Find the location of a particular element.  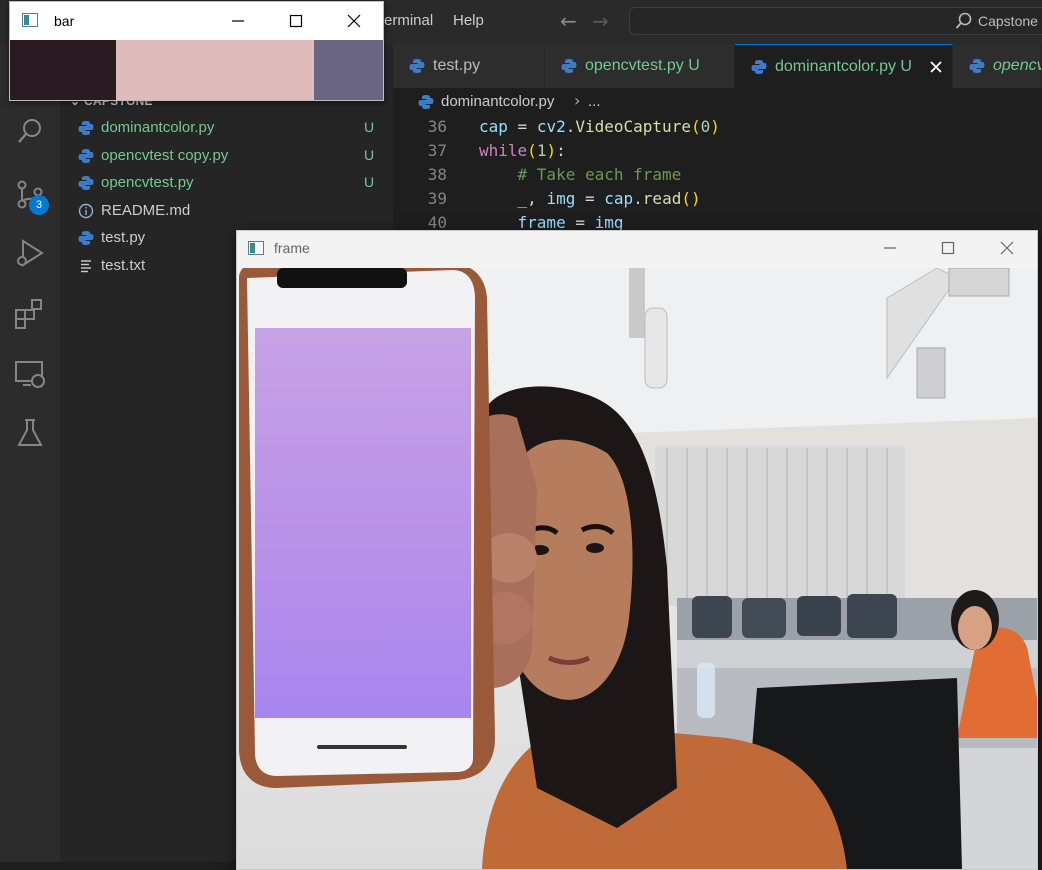

code-line: 40 frame = img is located at coordinates (717, 220).